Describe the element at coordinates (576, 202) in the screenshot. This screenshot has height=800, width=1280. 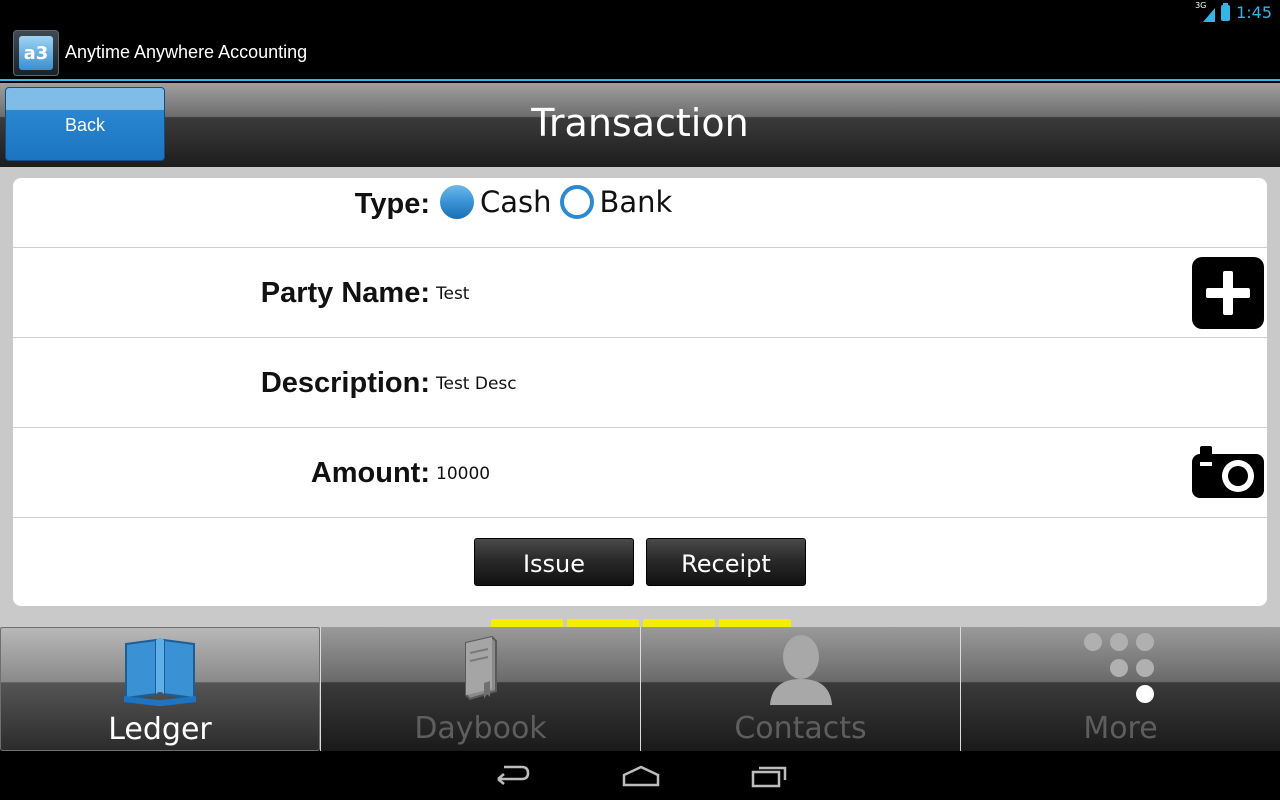
I see `radio-unchecked-icon` at that location.